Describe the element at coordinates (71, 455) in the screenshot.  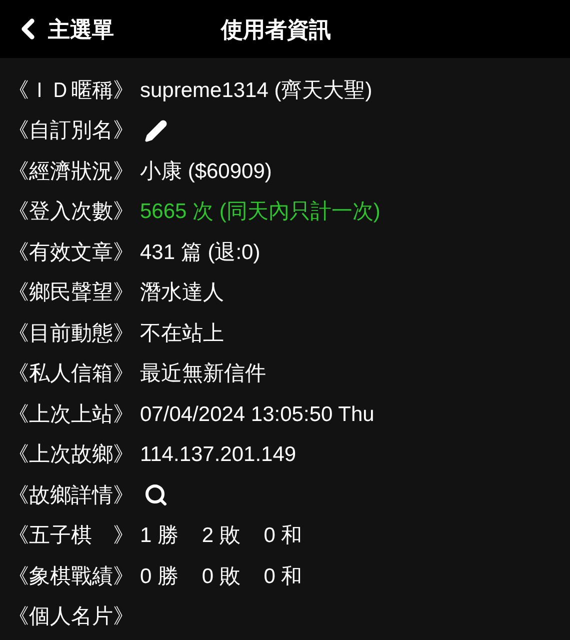
I see `field-label: 《上次故鄉》` at that location.